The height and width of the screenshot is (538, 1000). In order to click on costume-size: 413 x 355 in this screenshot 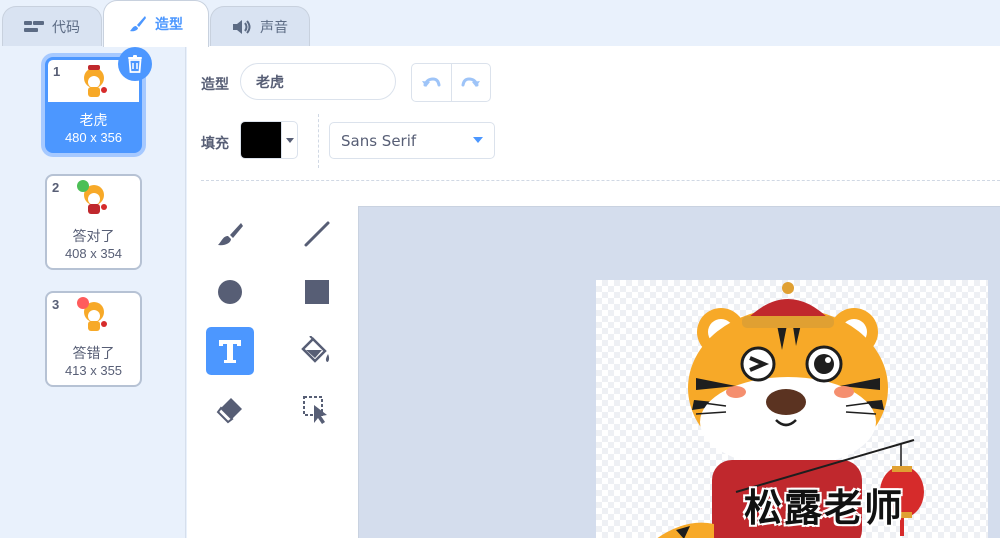, I will do `click(93, 370)`.